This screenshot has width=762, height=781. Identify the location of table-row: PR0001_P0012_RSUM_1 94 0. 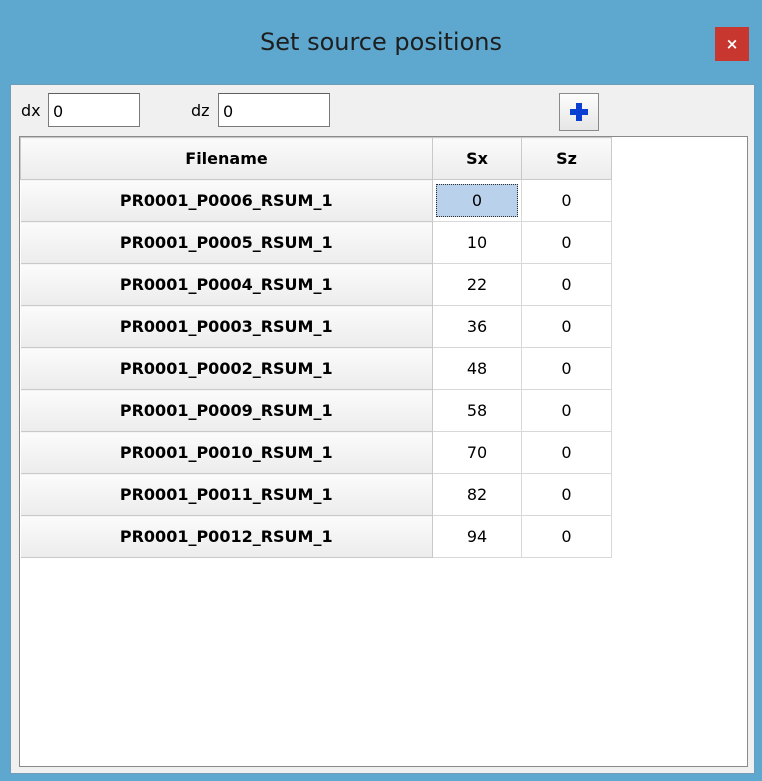
(316, 536).